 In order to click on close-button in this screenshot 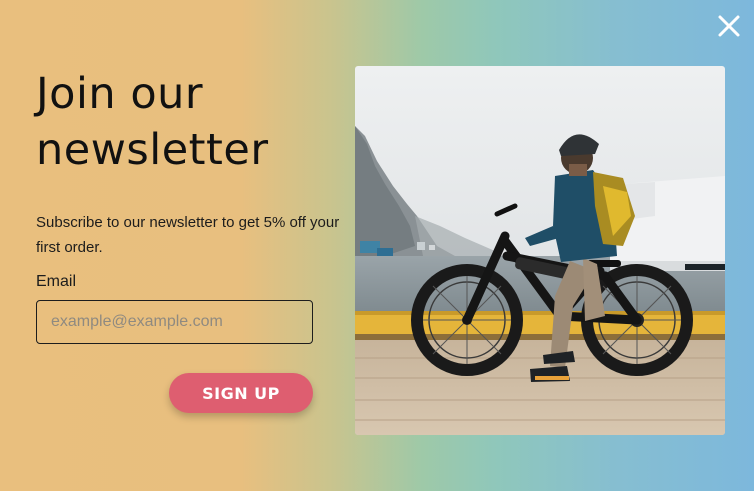, I will do `click(729, 26)`.